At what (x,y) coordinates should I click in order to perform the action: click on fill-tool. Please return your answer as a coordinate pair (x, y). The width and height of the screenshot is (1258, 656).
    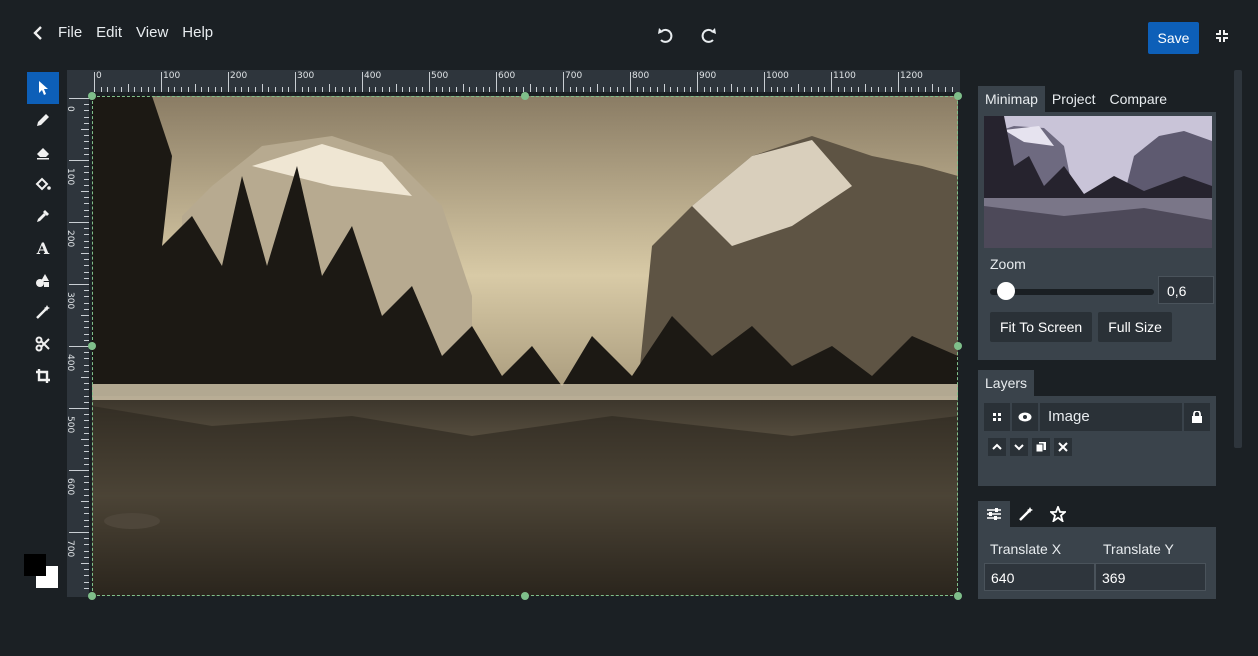
    Looking at the image, I should click on (43, 184).